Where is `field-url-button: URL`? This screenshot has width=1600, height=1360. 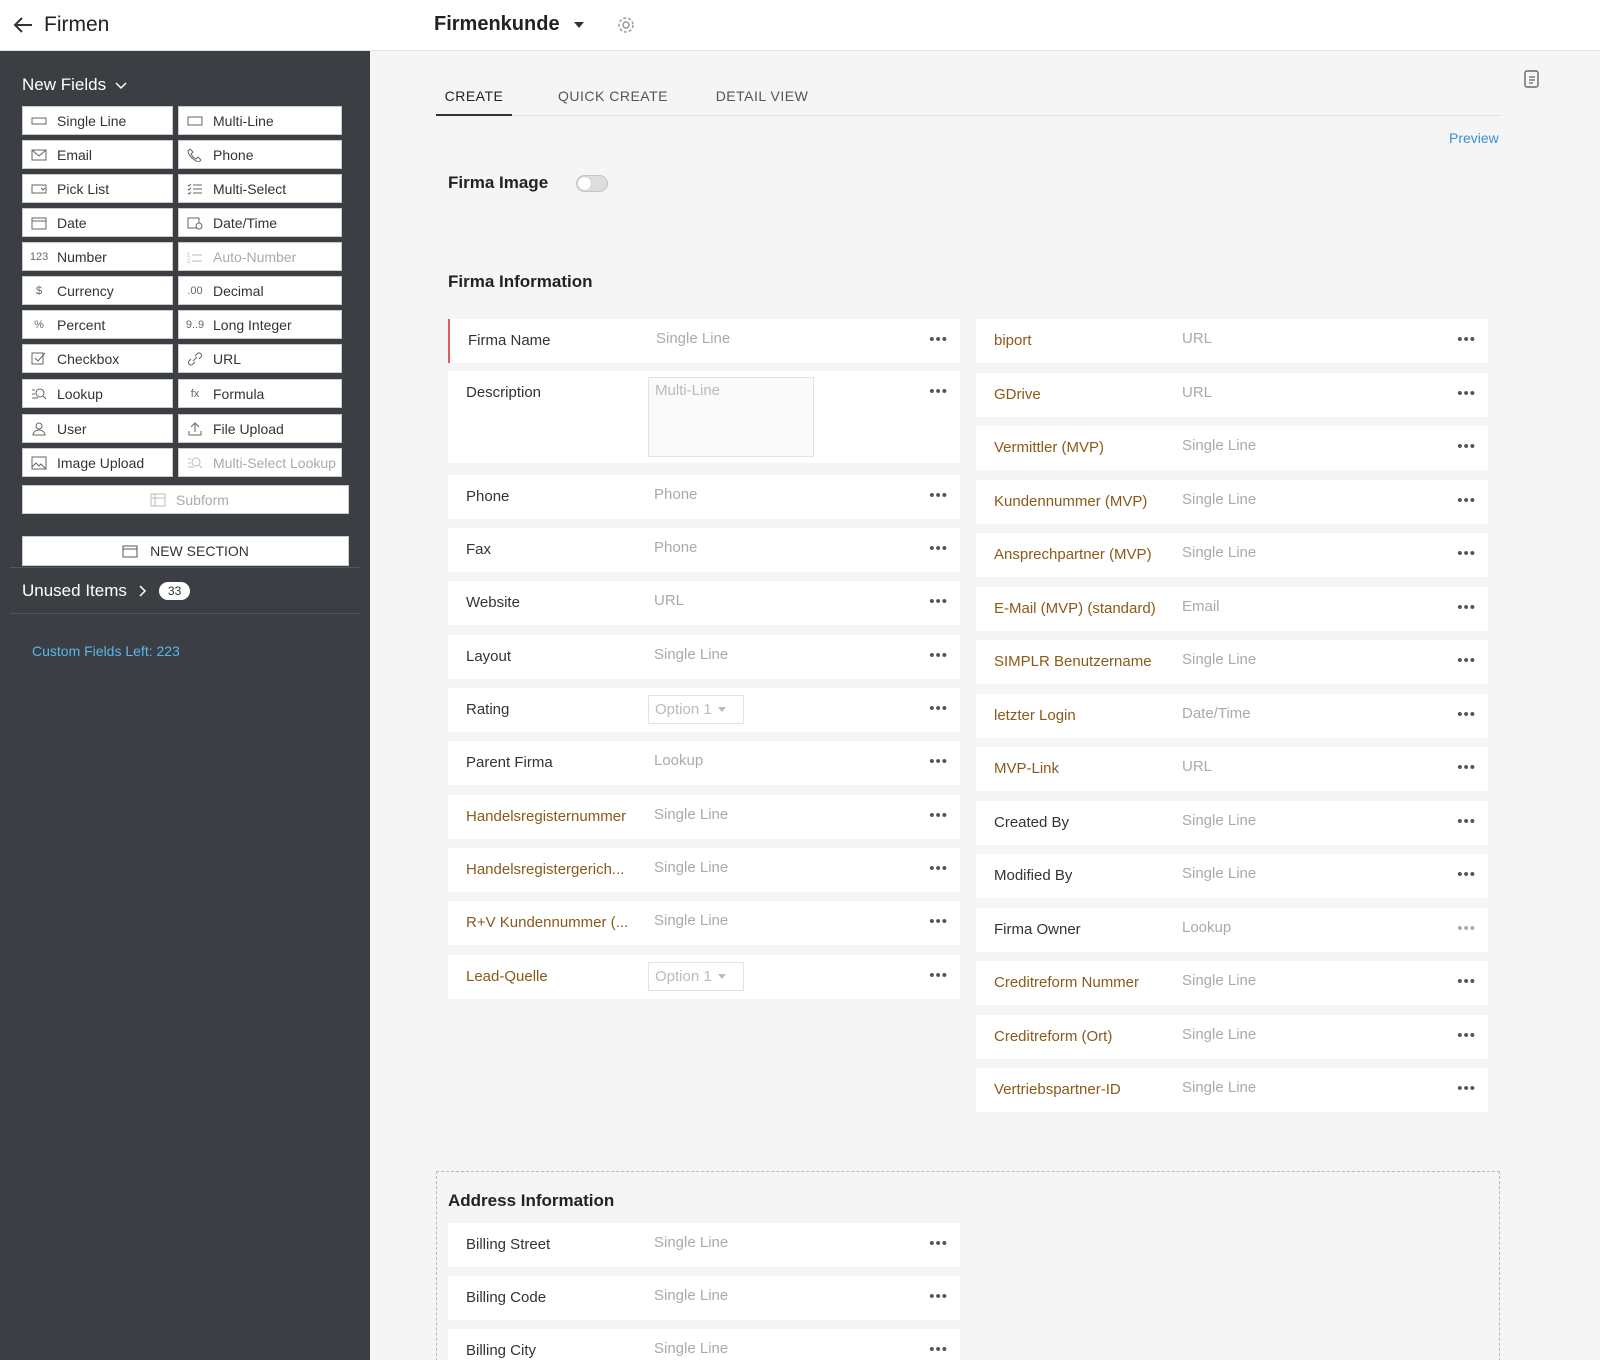 field-url-button: URL is located at coordinates (260, 358).